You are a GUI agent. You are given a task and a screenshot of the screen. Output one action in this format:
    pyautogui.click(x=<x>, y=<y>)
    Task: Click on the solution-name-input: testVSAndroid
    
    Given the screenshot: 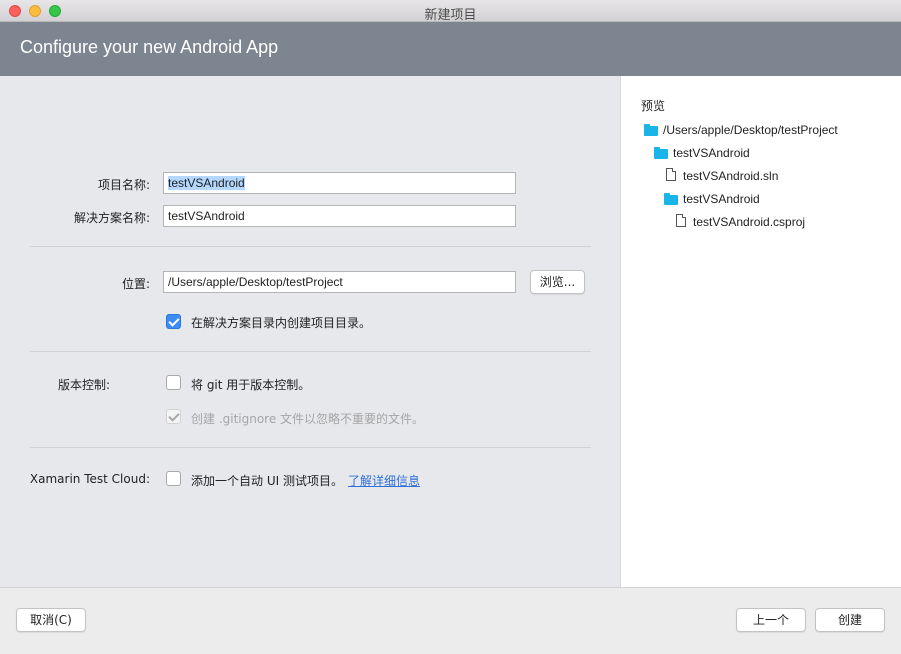 What is the action you would take?
    pyautogui.click(x=339, y=216)
    